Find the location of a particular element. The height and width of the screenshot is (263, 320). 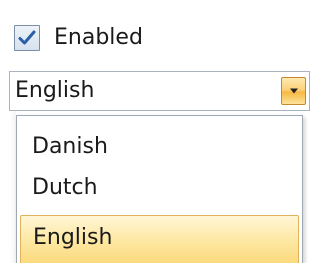

enabled-checkbox is located at coordinates (27, 38).